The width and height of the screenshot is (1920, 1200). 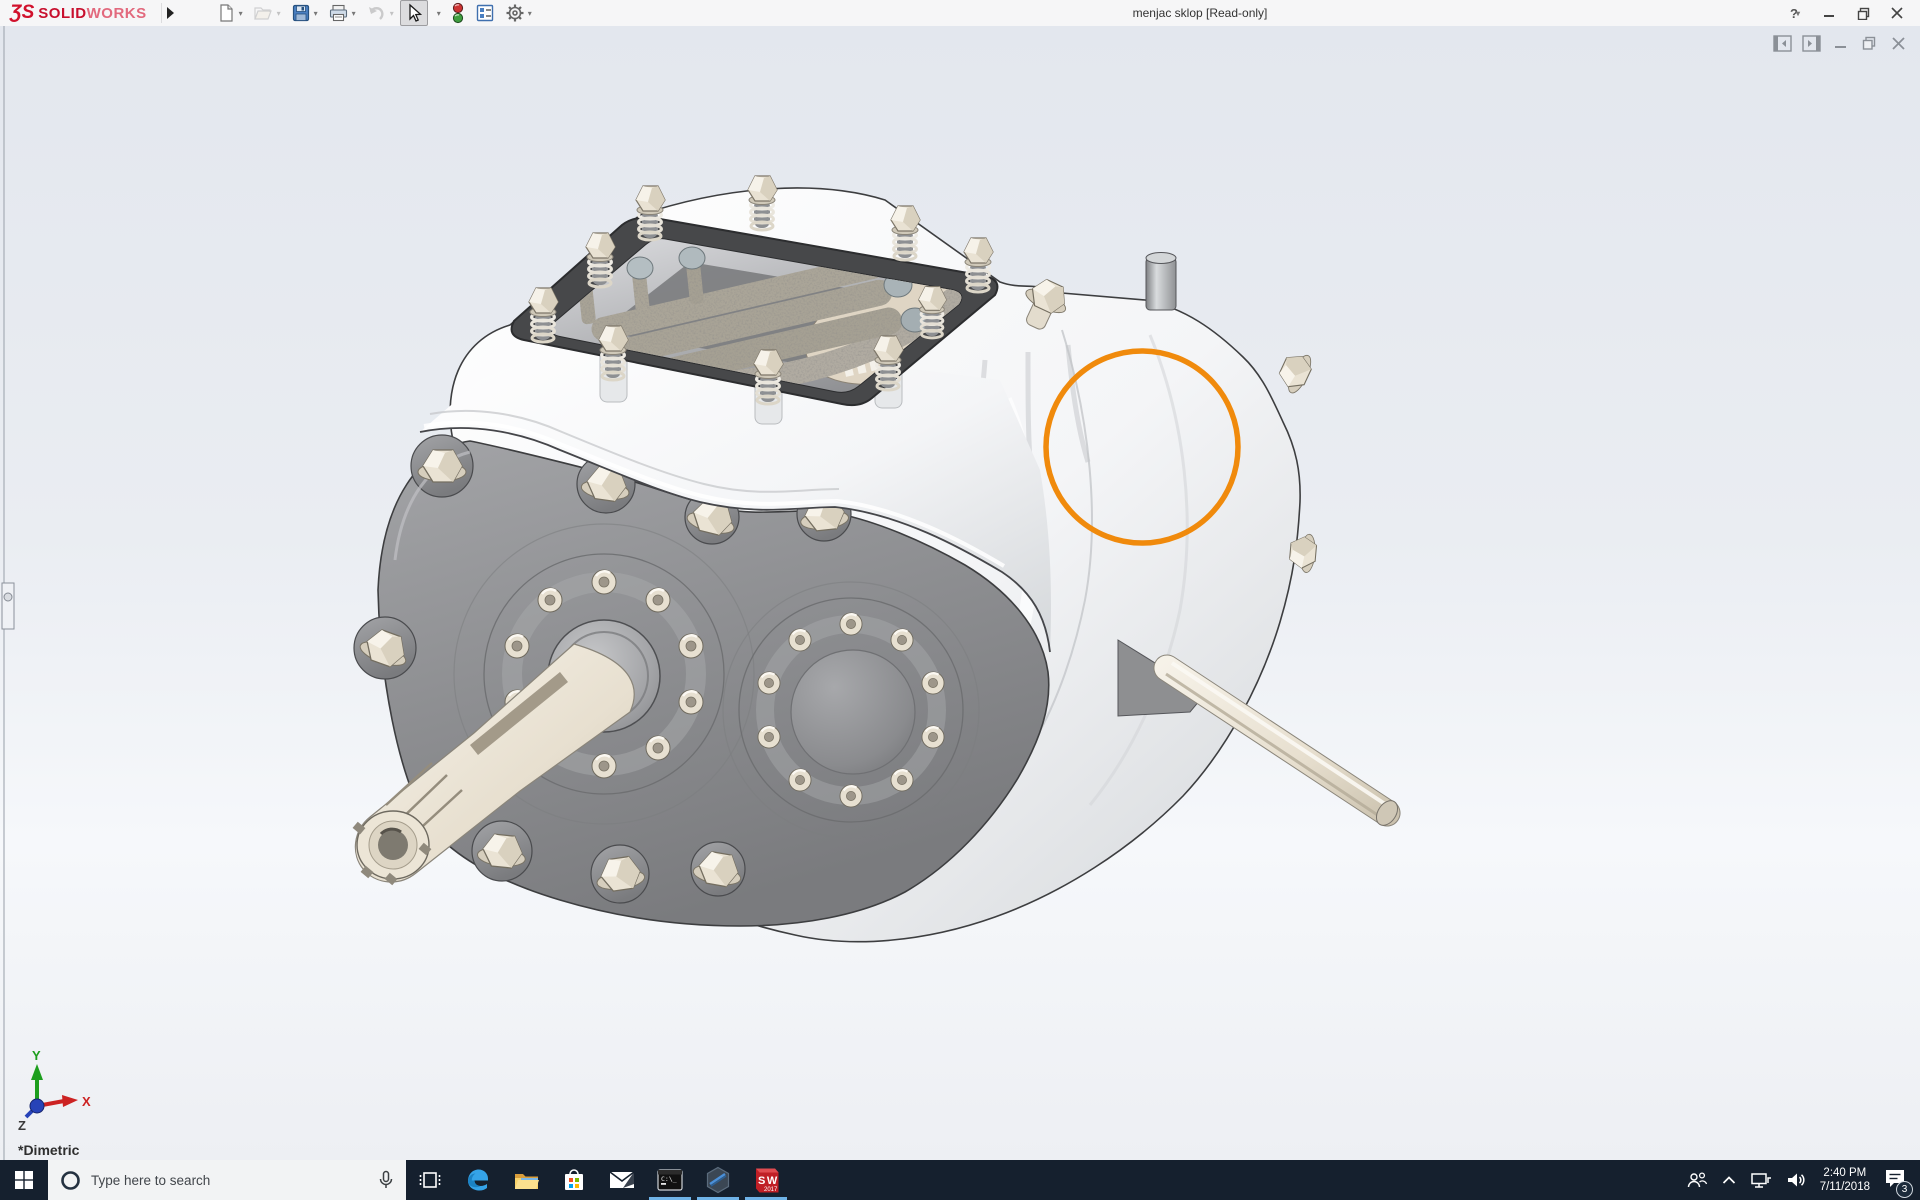 What do you see at coordinates (8, 606) in the screenshot?
I see `collapsed-feature-pane-tab` at bounding box center [8, 606].